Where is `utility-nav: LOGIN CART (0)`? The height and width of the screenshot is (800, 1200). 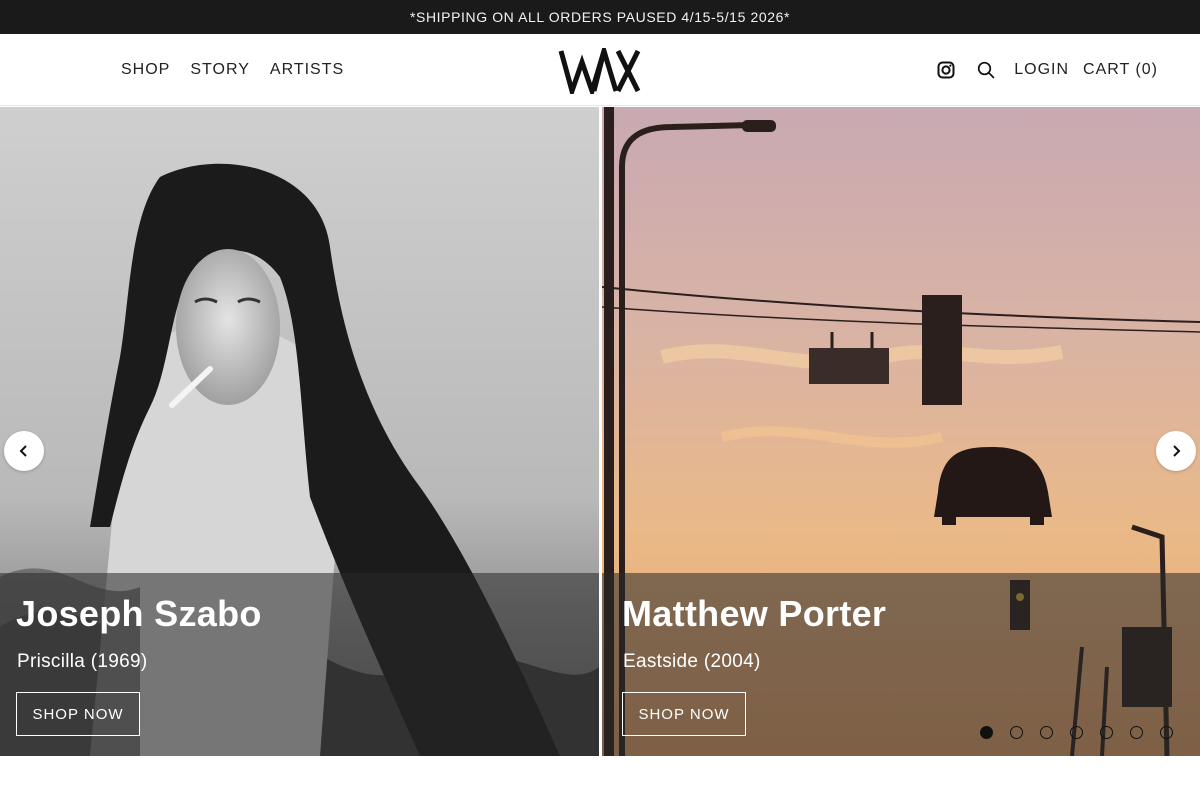 utility-nav: LOGIN CART (0) is located at coordinates (1047, 70).